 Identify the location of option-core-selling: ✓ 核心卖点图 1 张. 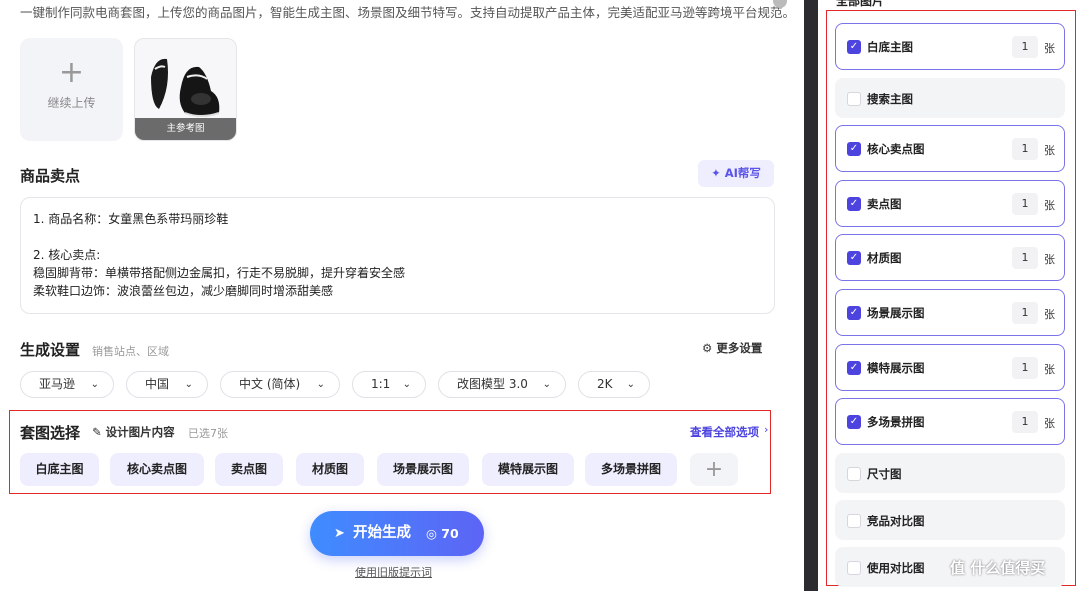
(950, 148).